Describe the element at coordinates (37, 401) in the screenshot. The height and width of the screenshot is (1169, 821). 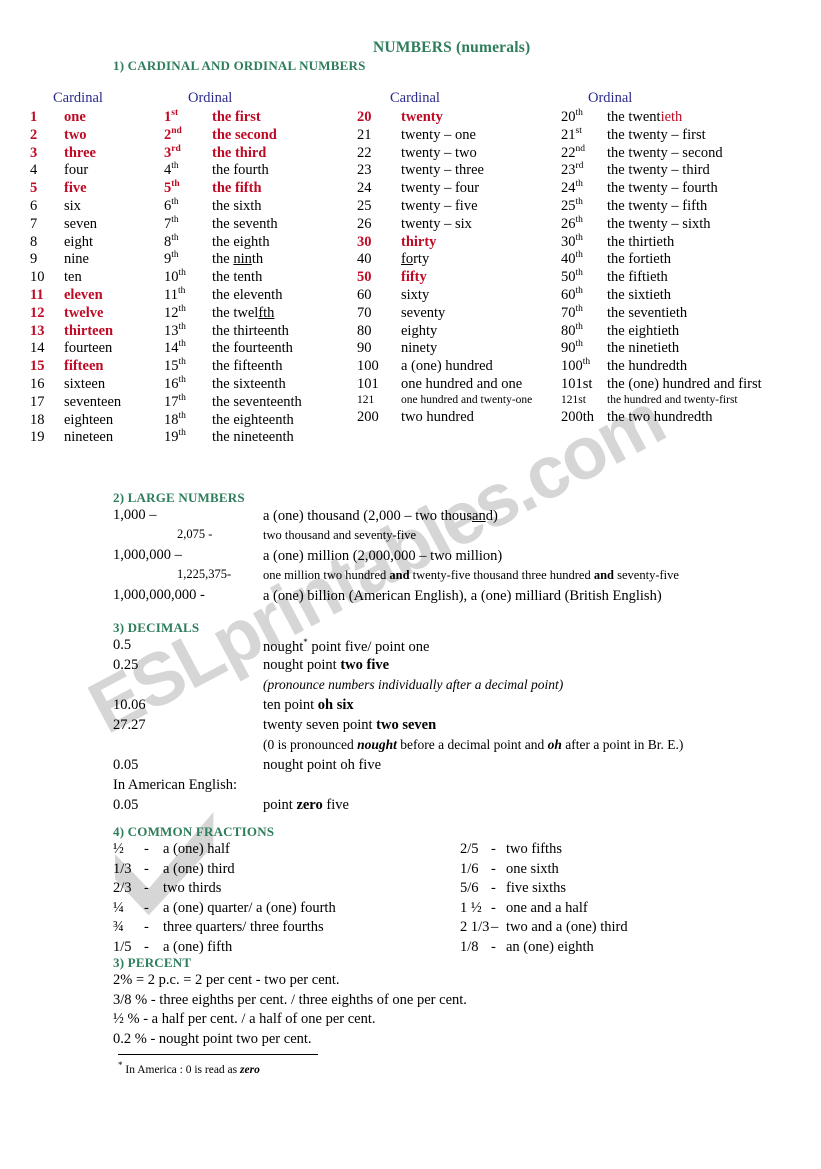
I see `cell-number: 17` at that location.